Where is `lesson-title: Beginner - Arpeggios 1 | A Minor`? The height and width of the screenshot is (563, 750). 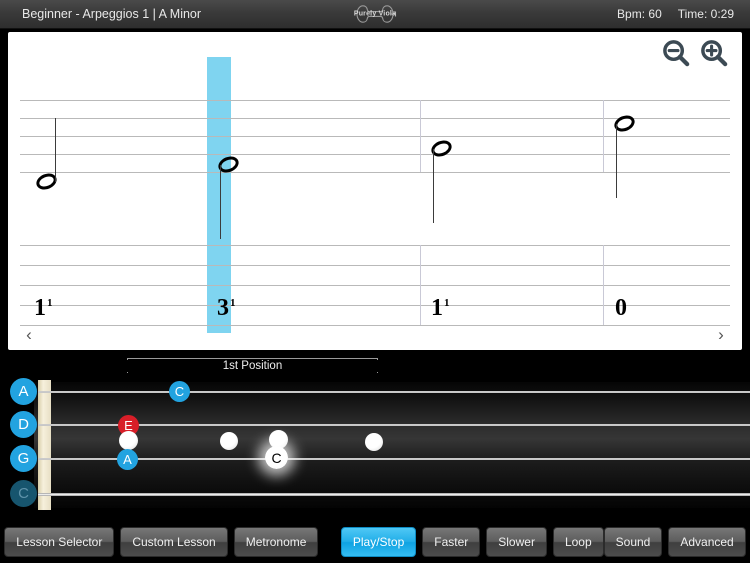
lesson-title: Beginner - Arpeggios 1 | A Minor is located at coordinates (112, 14).